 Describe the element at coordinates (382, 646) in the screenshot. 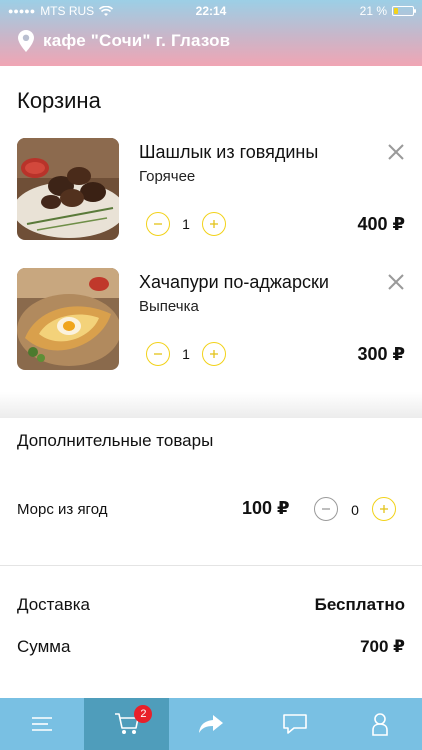

I see `total-value: 700 ₽` at that location.